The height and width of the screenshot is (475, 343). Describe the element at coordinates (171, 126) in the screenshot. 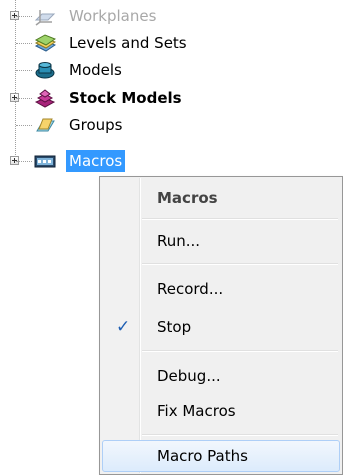

I see `tree-item-groups: Groups` at that location.